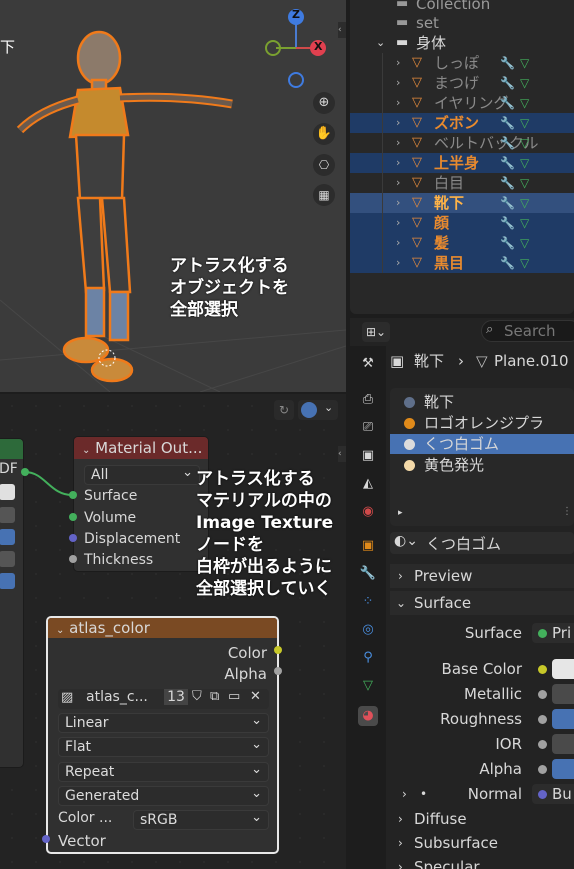 This screenshot has width=574, height=869. Describe the element at coordinates (163, 746) in the screenshot. I see `projection-dropdown: Flat` at that location.